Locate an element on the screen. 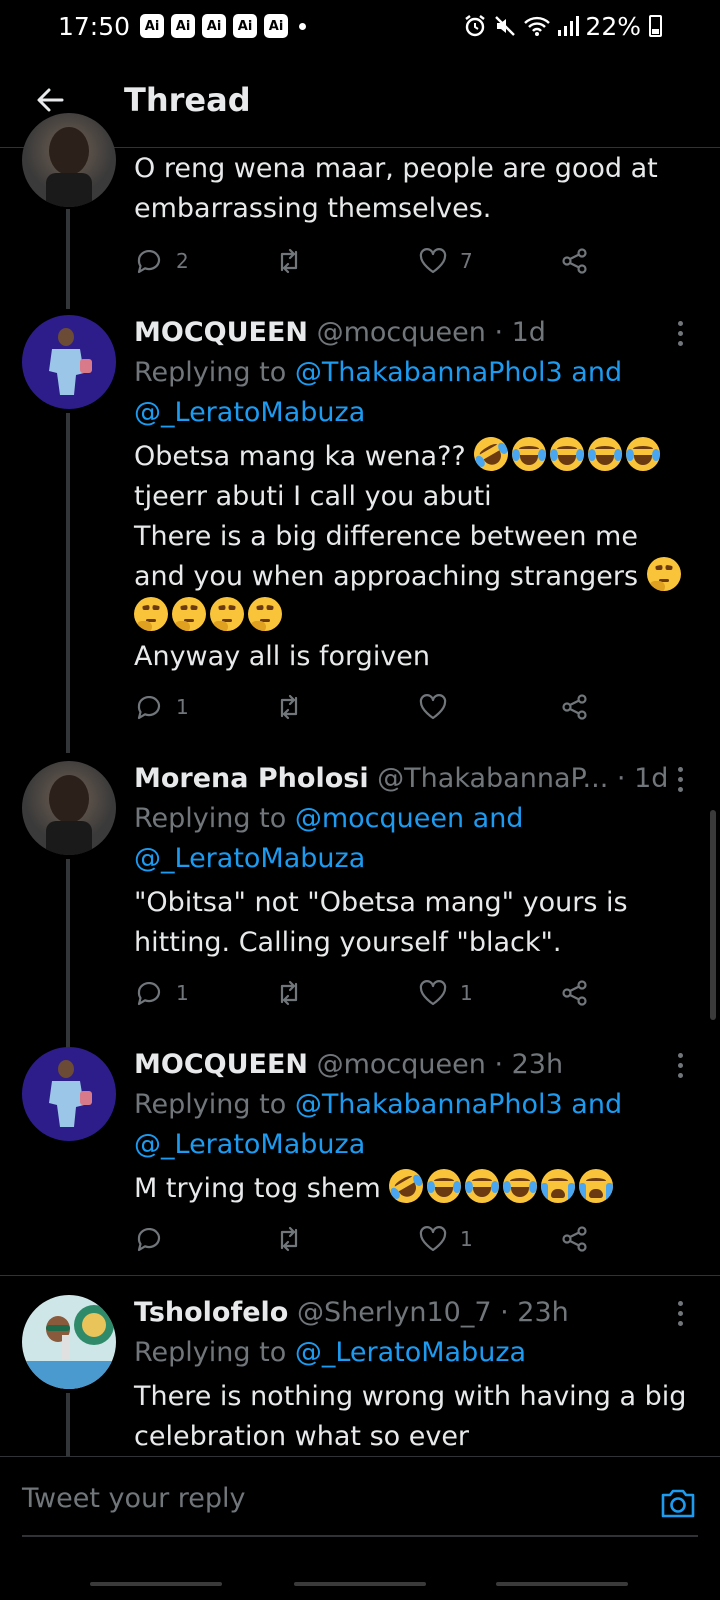  mention-link: @mocqueen and is located at coordinates (409, 818).